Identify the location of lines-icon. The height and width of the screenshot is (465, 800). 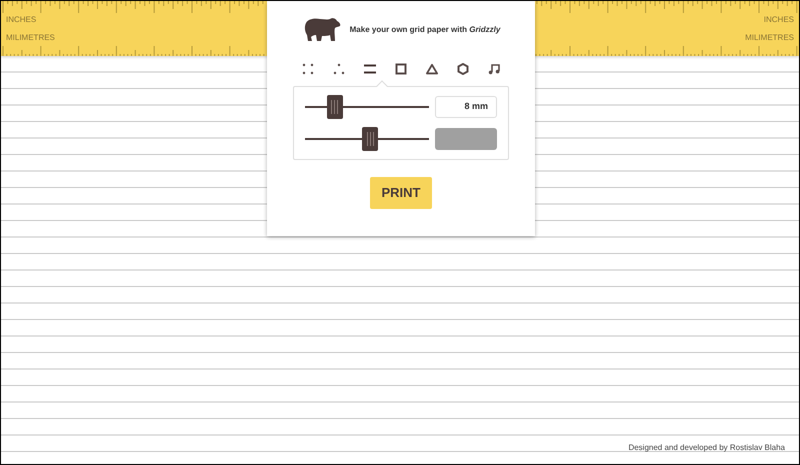
(370, 69).